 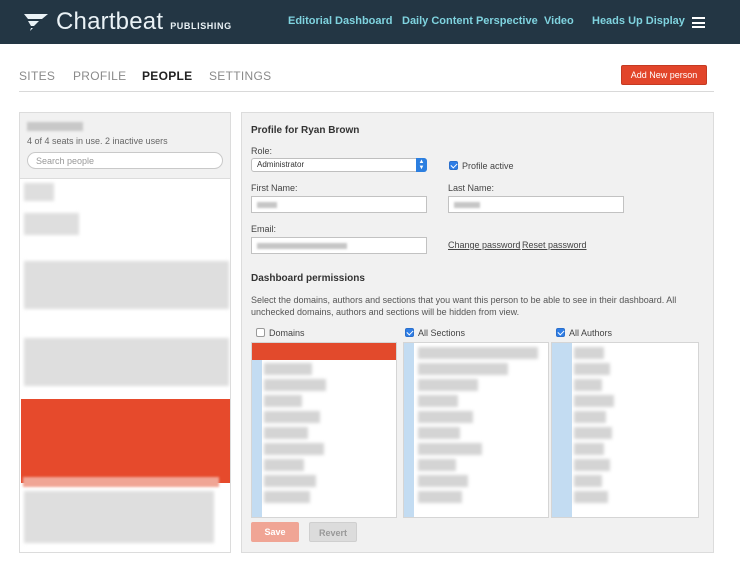 What do you see at coordinates (339, 165) in the screenshot?
I see `role-select: Administrator ▲ ▼` at bounding box center [339, 165].